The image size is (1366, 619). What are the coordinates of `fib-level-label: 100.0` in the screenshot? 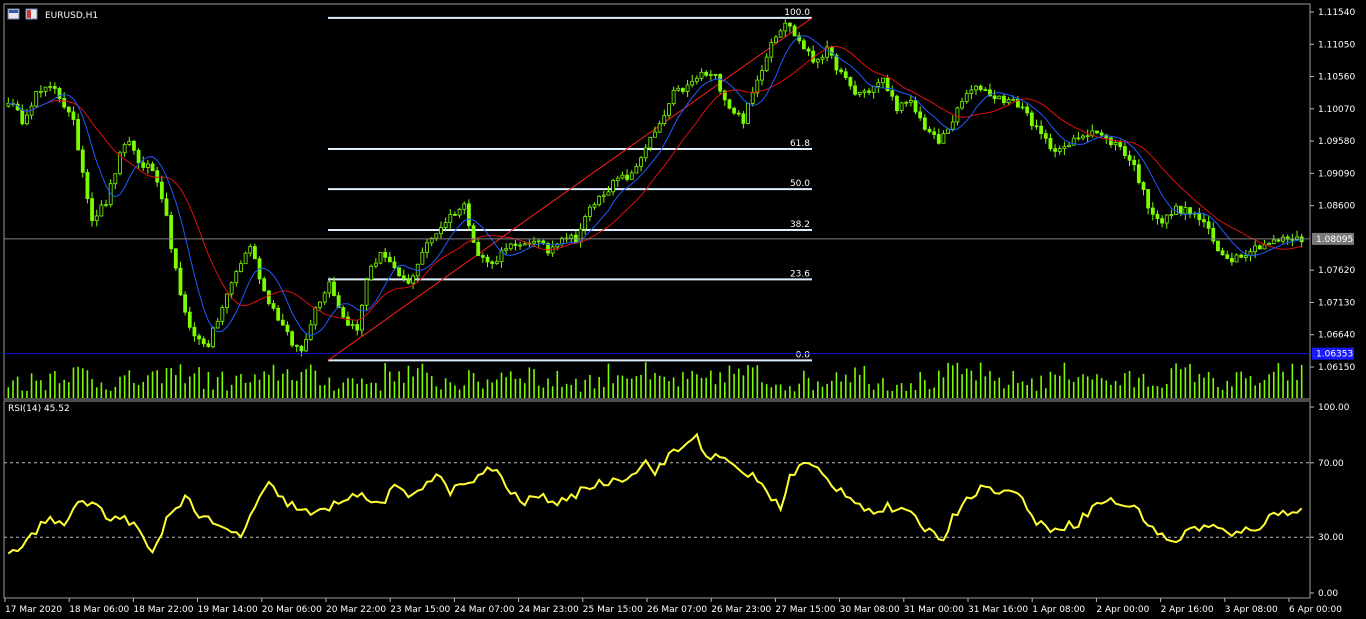 It's located at (797, 13).